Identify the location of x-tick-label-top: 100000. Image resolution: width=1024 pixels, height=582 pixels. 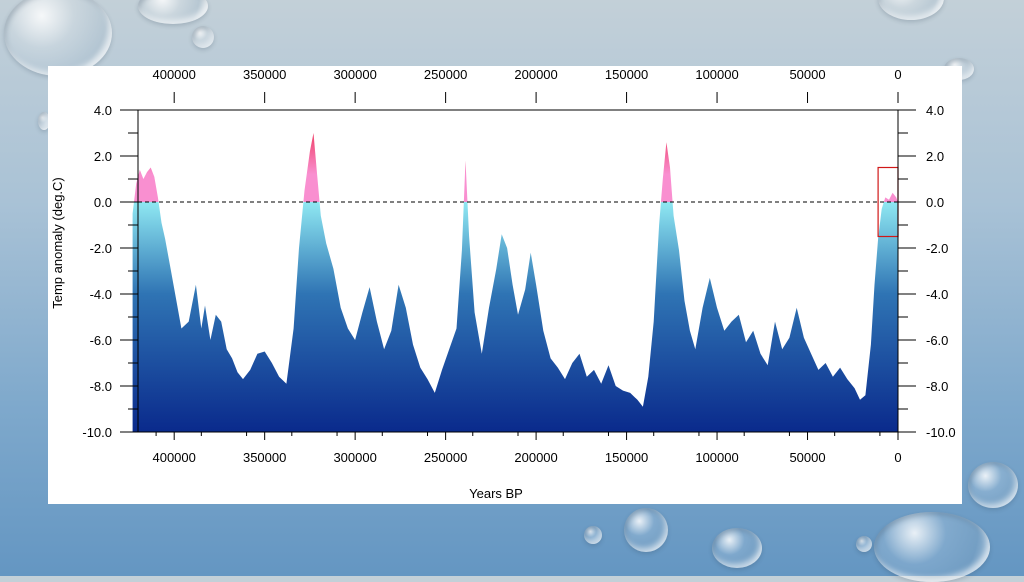
(716, 74).